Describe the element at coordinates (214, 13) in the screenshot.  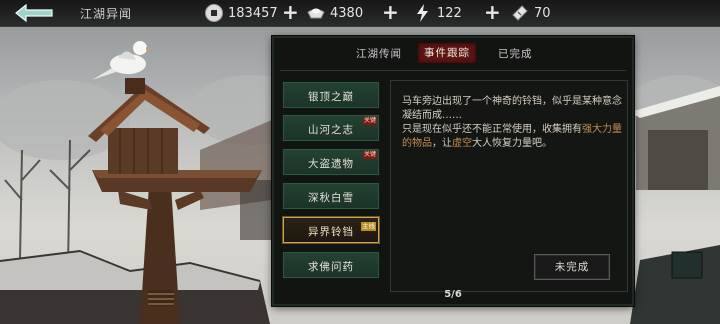
I see `coin-icon` at that location.